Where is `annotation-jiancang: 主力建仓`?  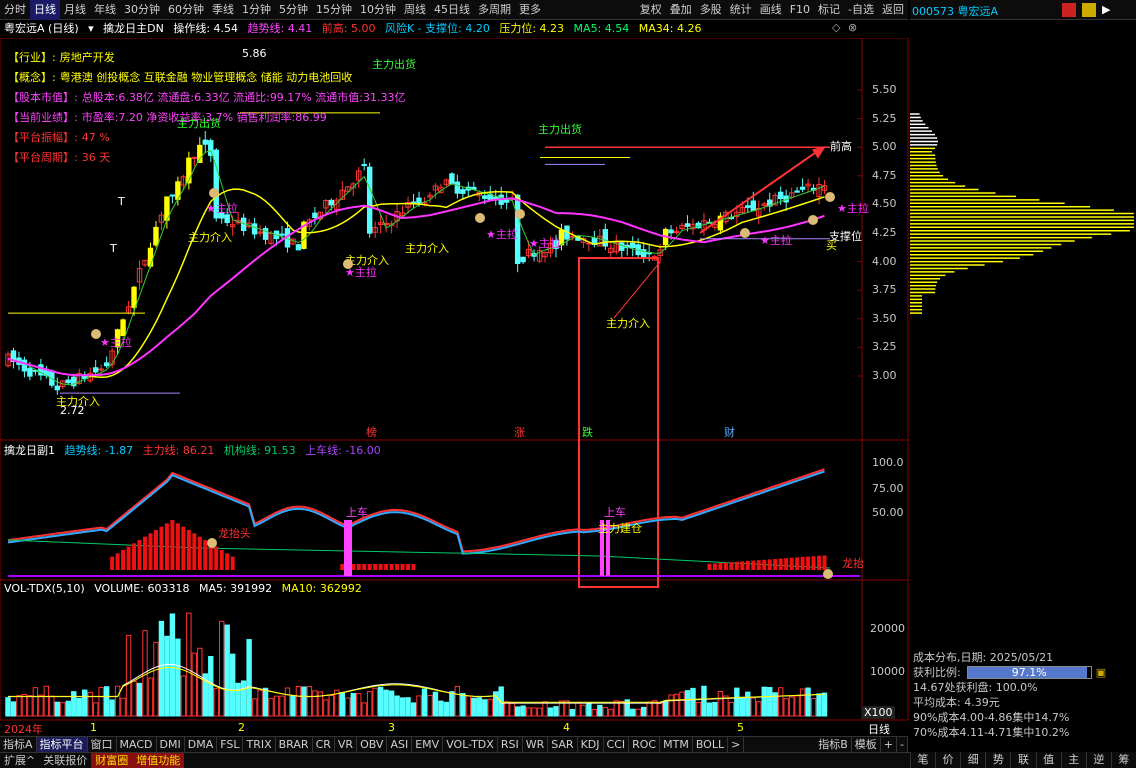
annotation-jiancang: 主力建仓 is located at coordinates (620, 528).